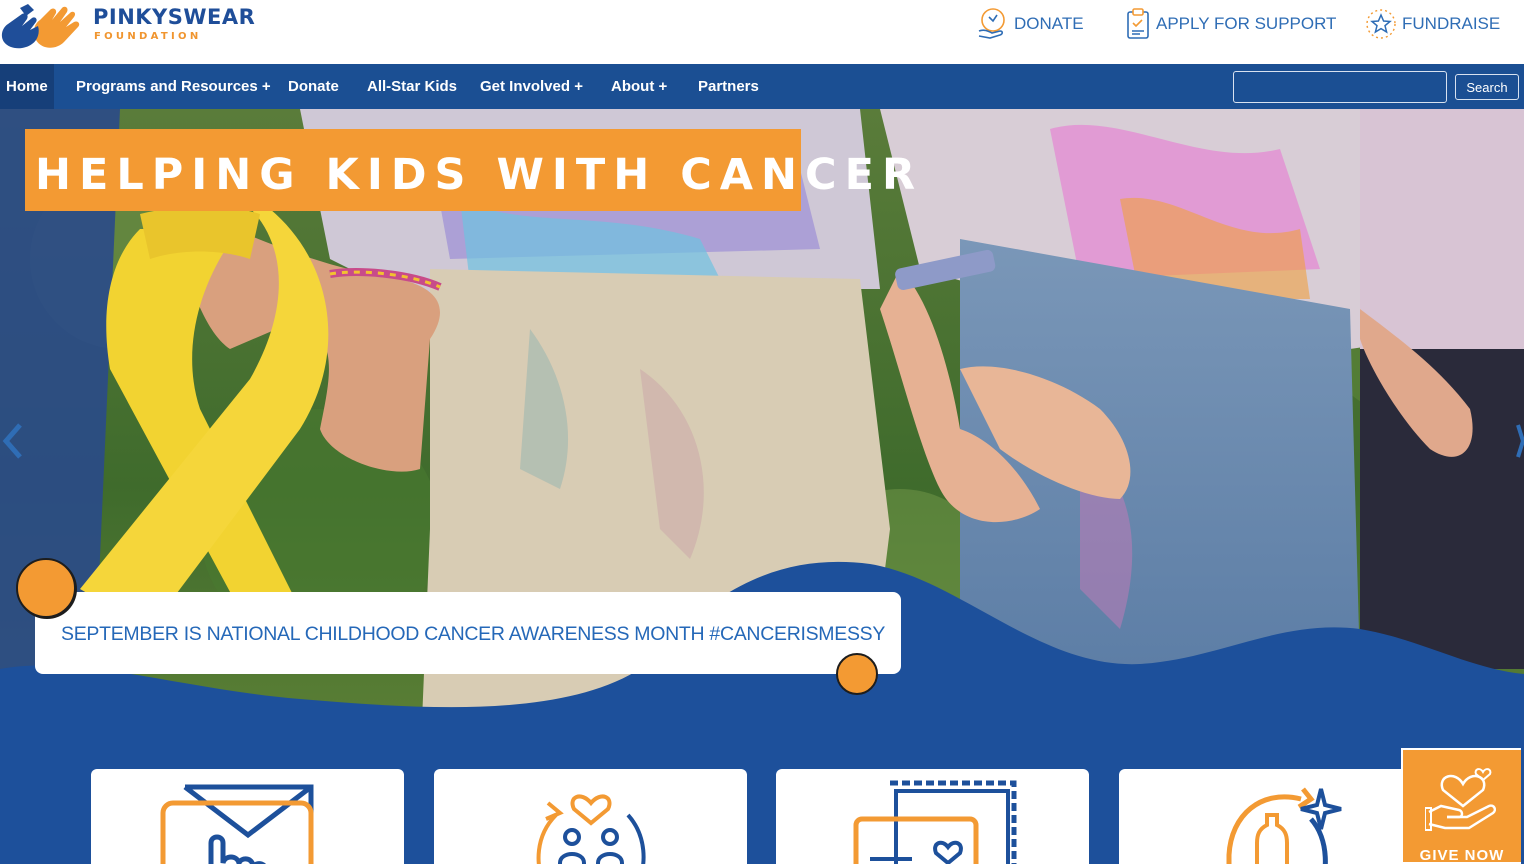  Describe the element at coordinates (1451, 23) in the screenshot. I see `header-fundraise-label: FUNDRAISE` at that location.